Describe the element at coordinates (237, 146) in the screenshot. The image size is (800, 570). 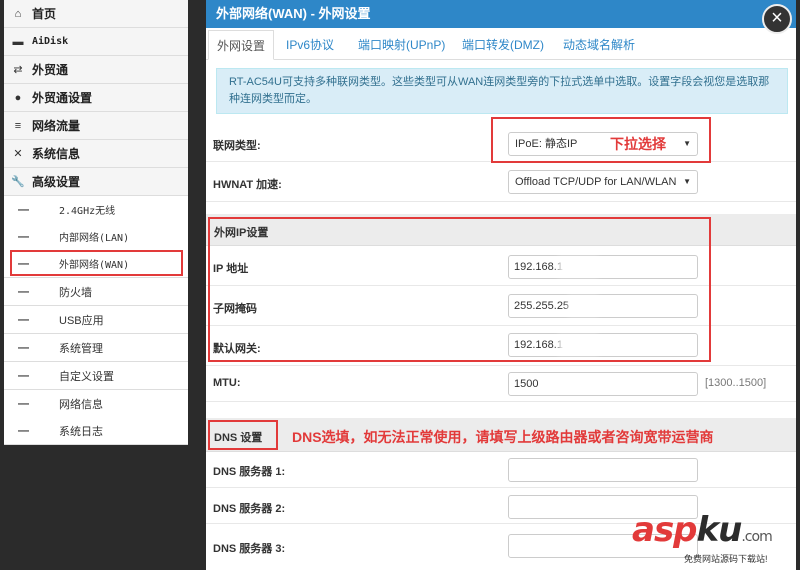
I see `conn-type-label: 联网类型:` at that location.